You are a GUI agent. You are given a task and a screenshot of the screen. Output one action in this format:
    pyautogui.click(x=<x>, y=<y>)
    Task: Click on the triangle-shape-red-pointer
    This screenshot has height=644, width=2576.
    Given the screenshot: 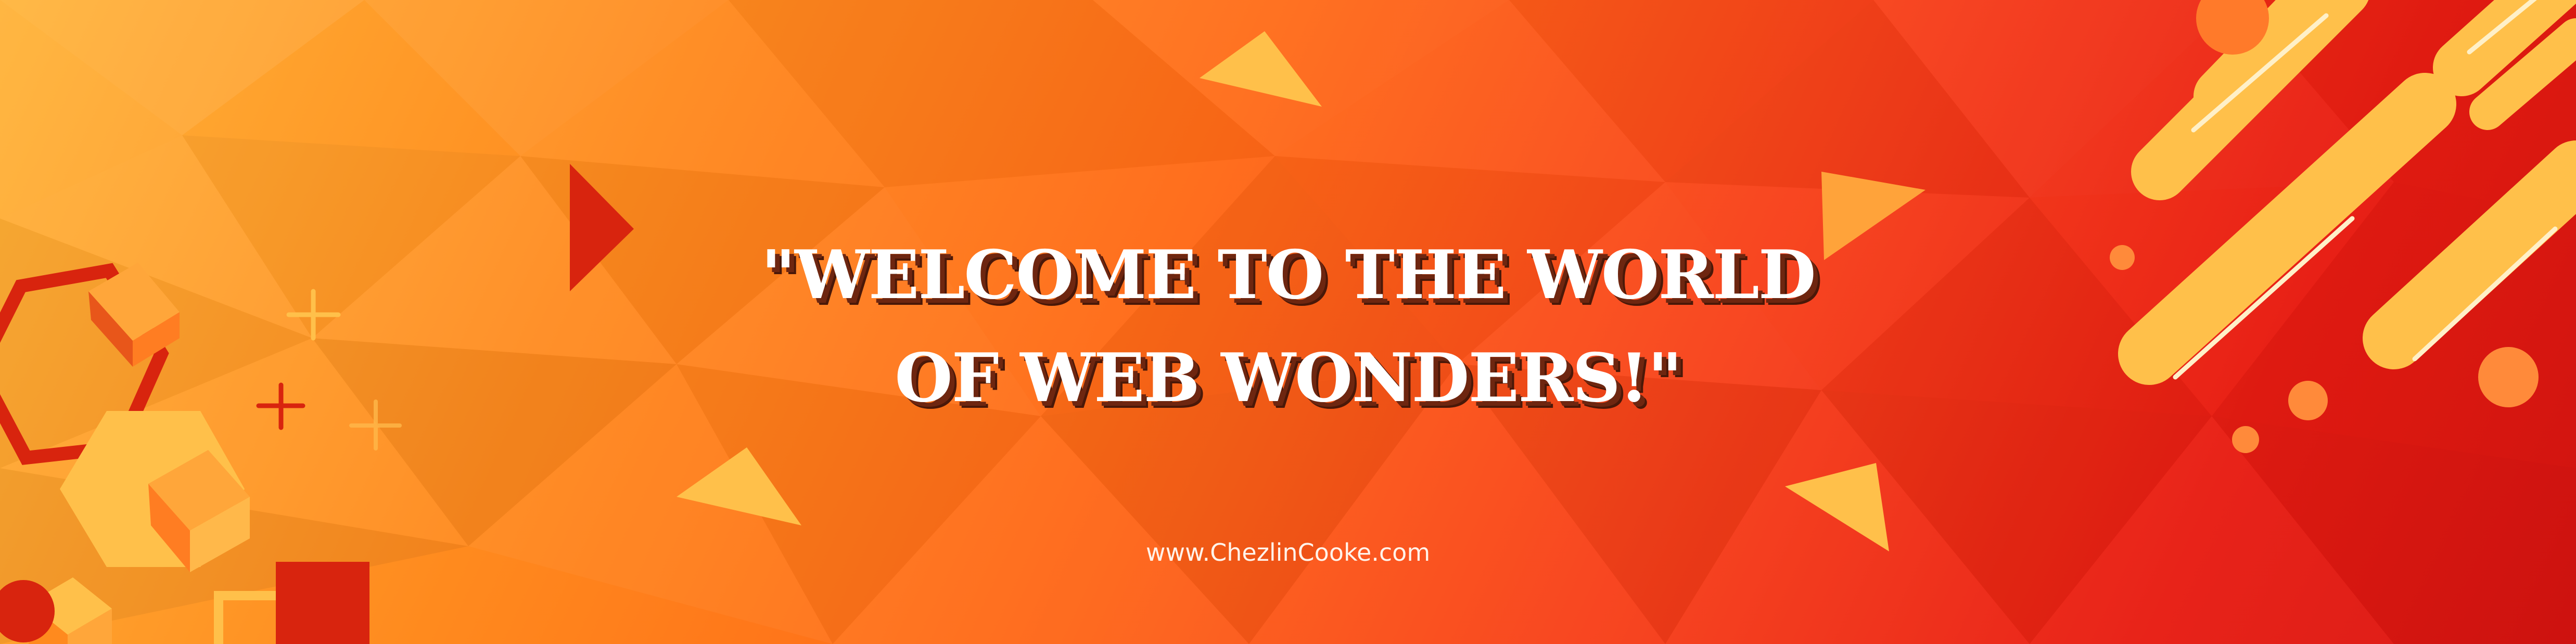 What is the action you would take?
    pyautogui.click(x=602, y=227)
    